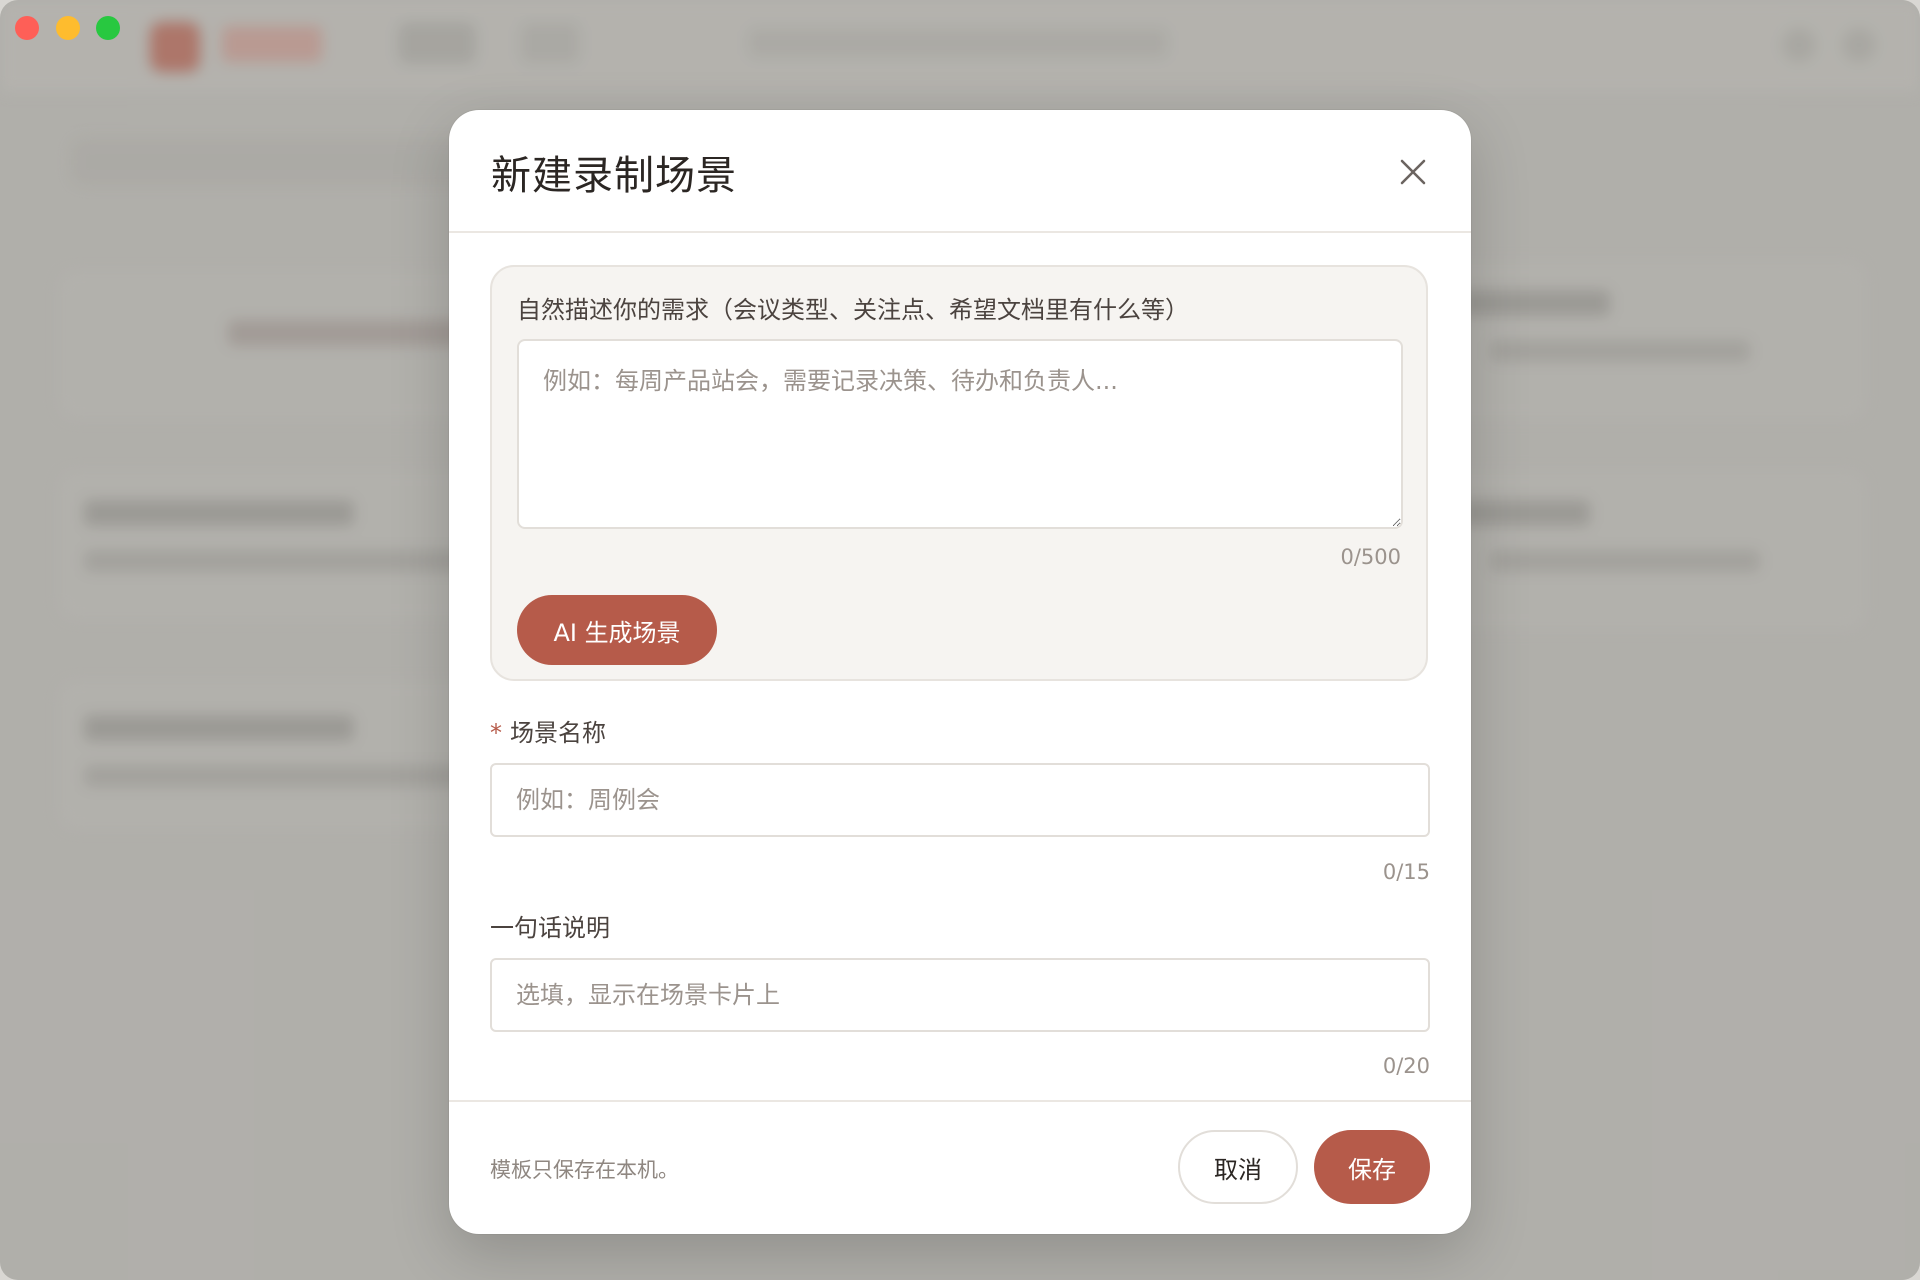 Image resolution: width=1920 pixels, height=1280 pixels. What do you see at coordinates (550, 928) in the screenshot?
I see `summary-label: 一句话说明` at bounding box center [550, 928].